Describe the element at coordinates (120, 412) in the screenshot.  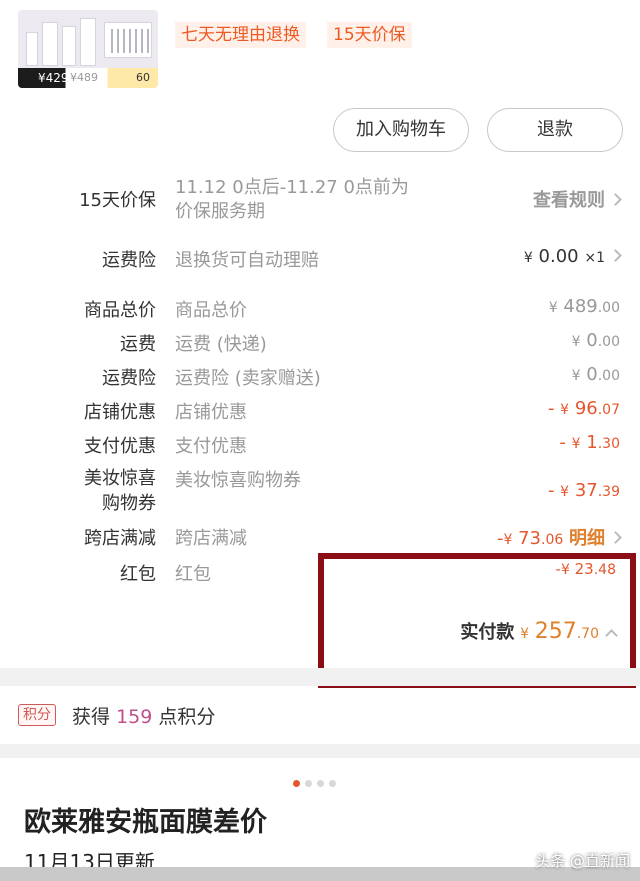
I see `row-label: 店铺优惠` at that location.